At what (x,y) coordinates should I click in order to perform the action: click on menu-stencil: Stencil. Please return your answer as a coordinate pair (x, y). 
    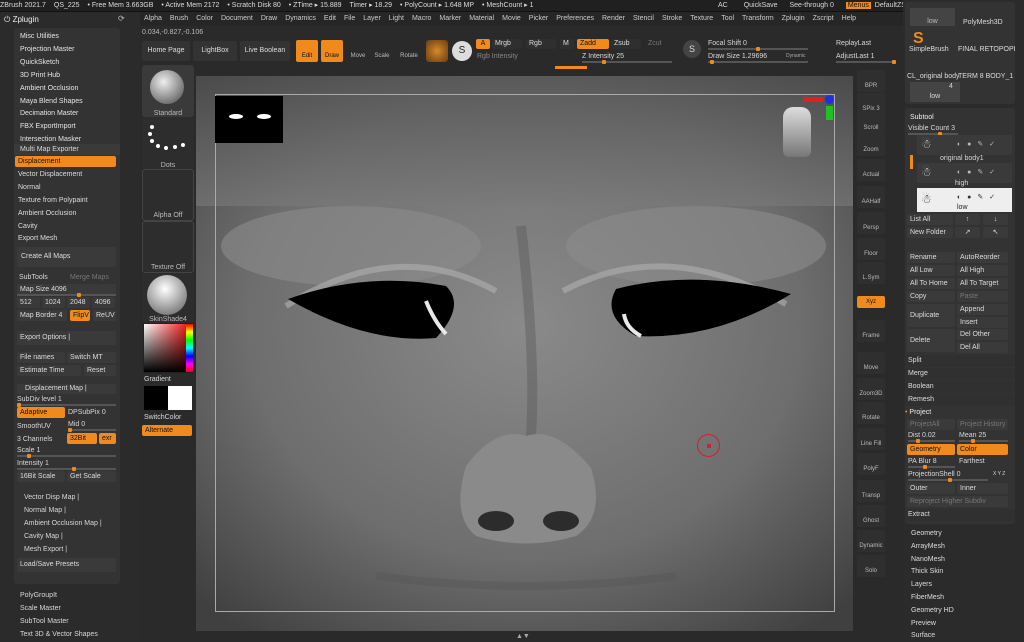
    Looking at the image, I should click on (643, 19).